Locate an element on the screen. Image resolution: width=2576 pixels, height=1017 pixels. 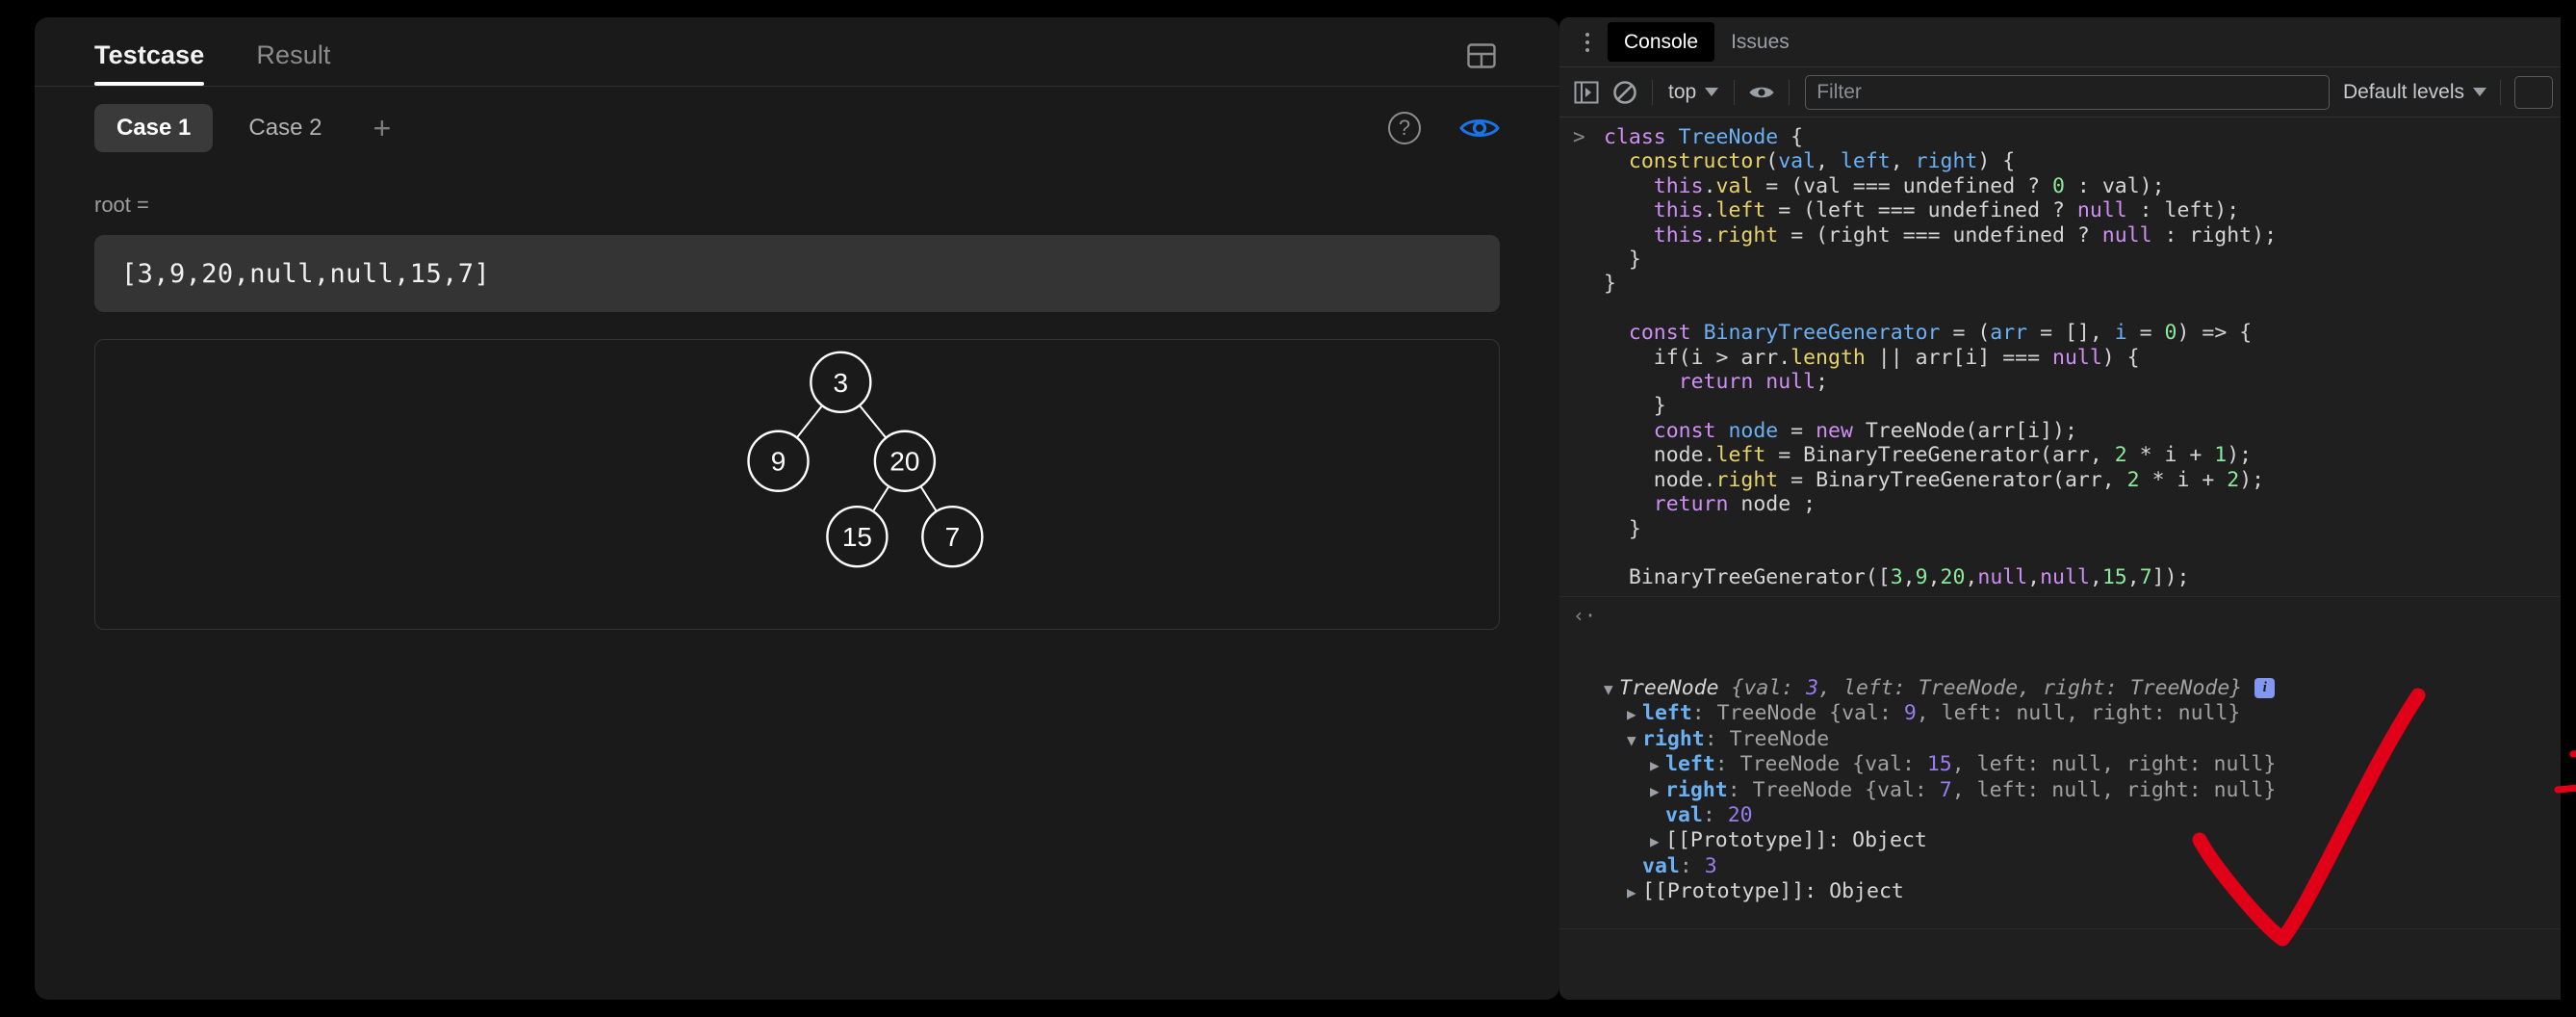
case-chip-1: Case 1 is located at coordinates (154, 128).